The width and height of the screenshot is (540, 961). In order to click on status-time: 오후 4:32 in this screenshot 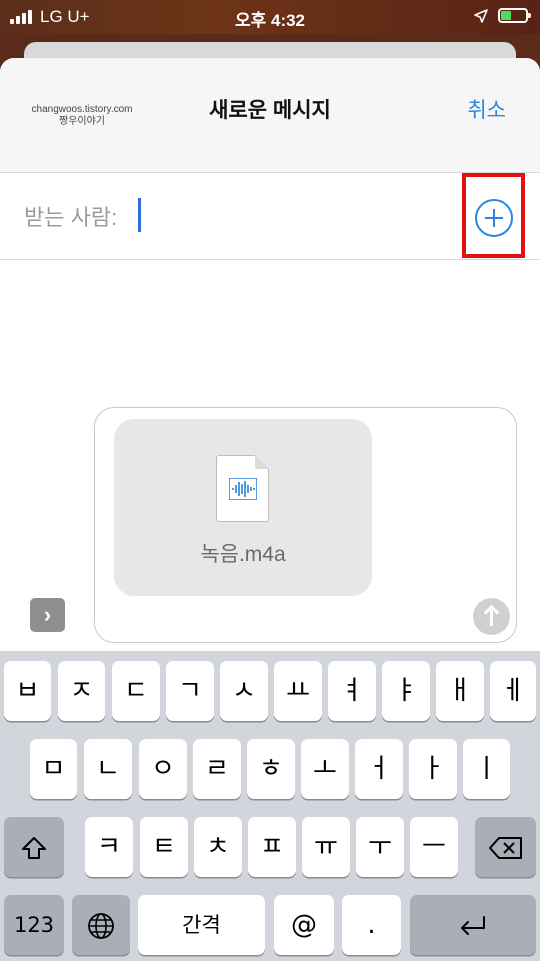, I will do `click(270, 20)`.